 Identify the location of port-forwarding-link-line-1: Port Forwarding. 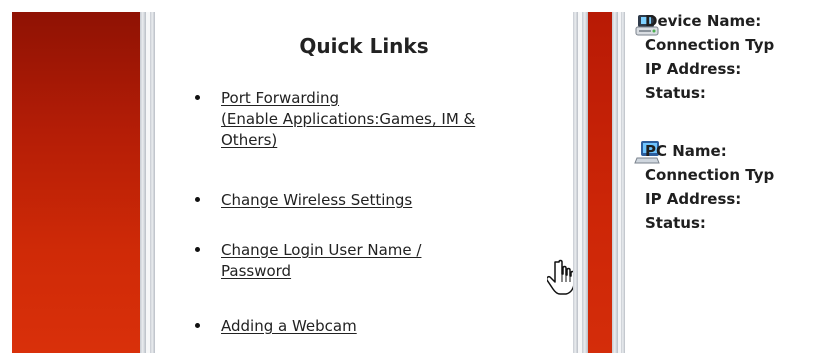
(280, 98).